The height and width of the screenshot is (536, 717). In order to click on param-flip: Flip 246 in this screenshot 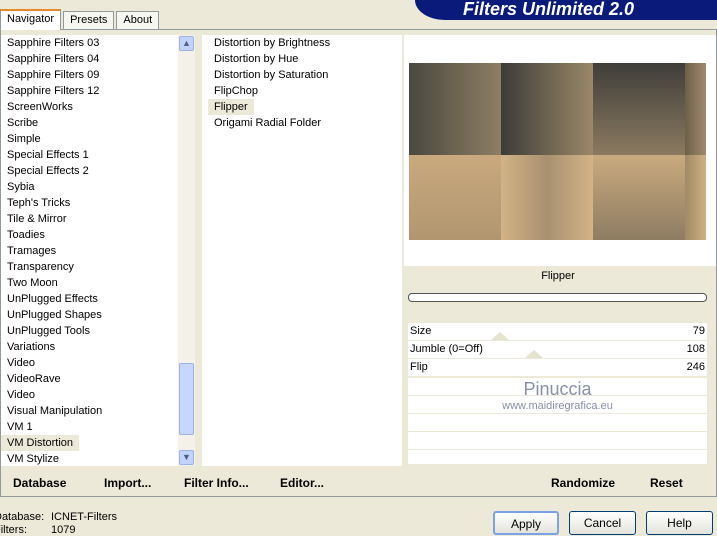, I will do `click(557, 367)`.